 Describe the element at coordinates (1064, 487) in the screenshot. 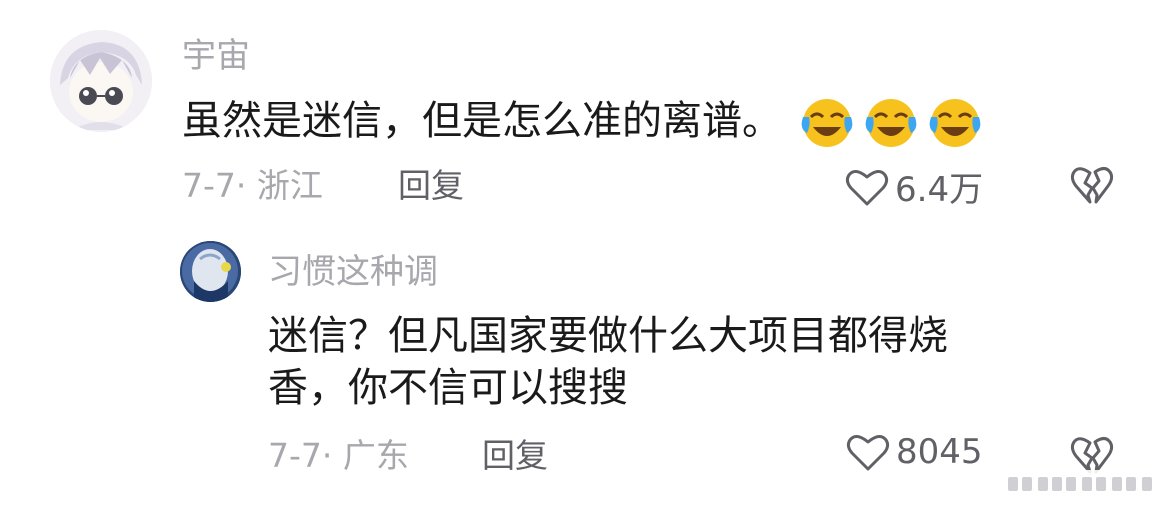

I see `watermark-overlay` at that location.